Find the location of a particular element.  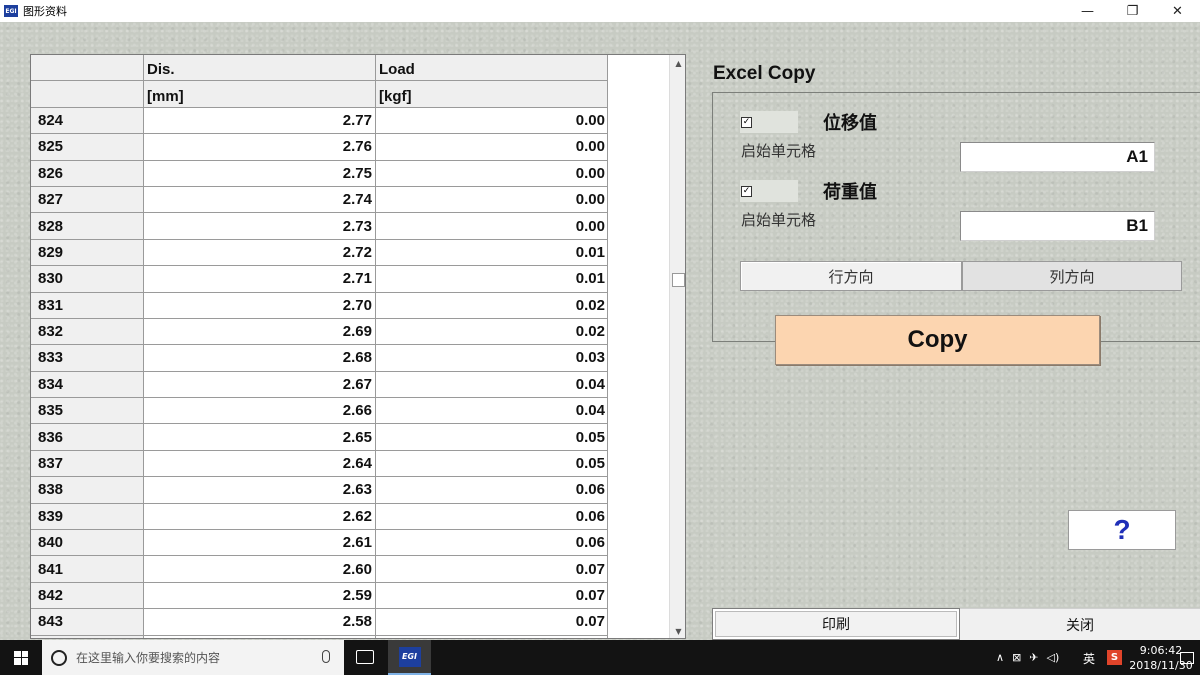

scroll-up-arrow-icon: ▲ is located at coordinates (677, 63).